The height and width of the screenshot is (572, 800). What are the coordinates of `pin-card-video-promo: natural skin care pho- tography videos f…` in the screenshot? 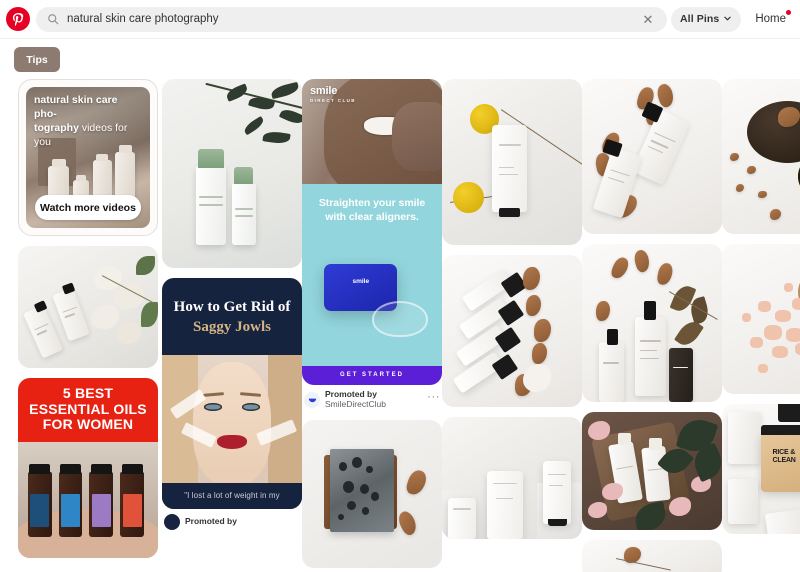 It's located at (88, 157).